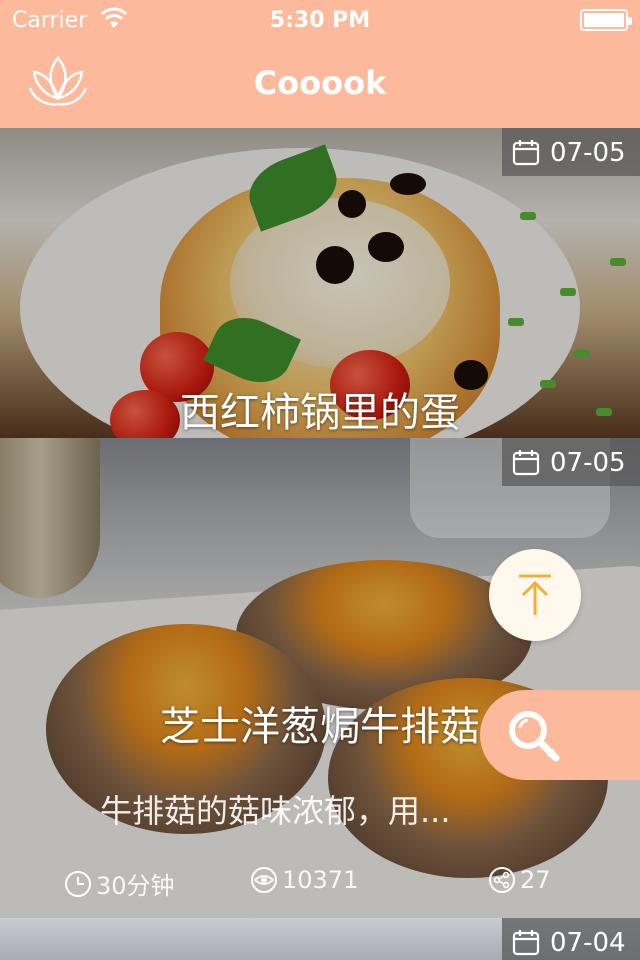 This screenshot has width=640, height=960. I want to click on arrow-up-to-top-icon, so click(535, 594).